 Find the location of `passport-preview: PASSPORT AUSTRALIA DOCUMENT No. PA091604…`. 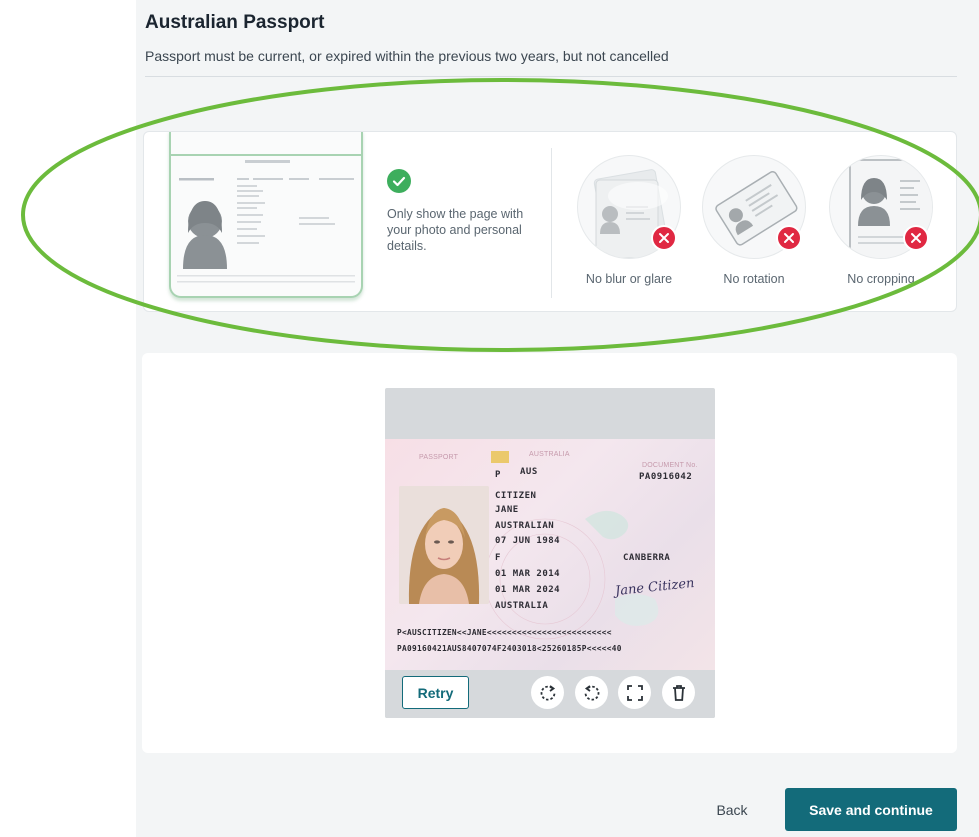

passport-preview: PASSPORT AUSTRALIA DOCUMENT No. PA091604… is located at coordinates (550, 553).